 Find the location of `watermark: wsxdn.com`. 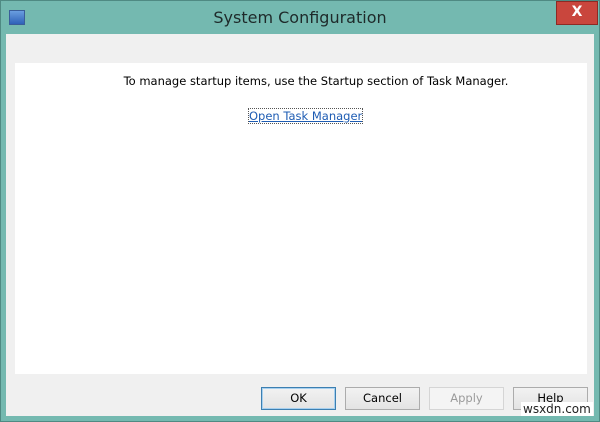

watermark: wsxdn.com is located at coordinates (557, 409).